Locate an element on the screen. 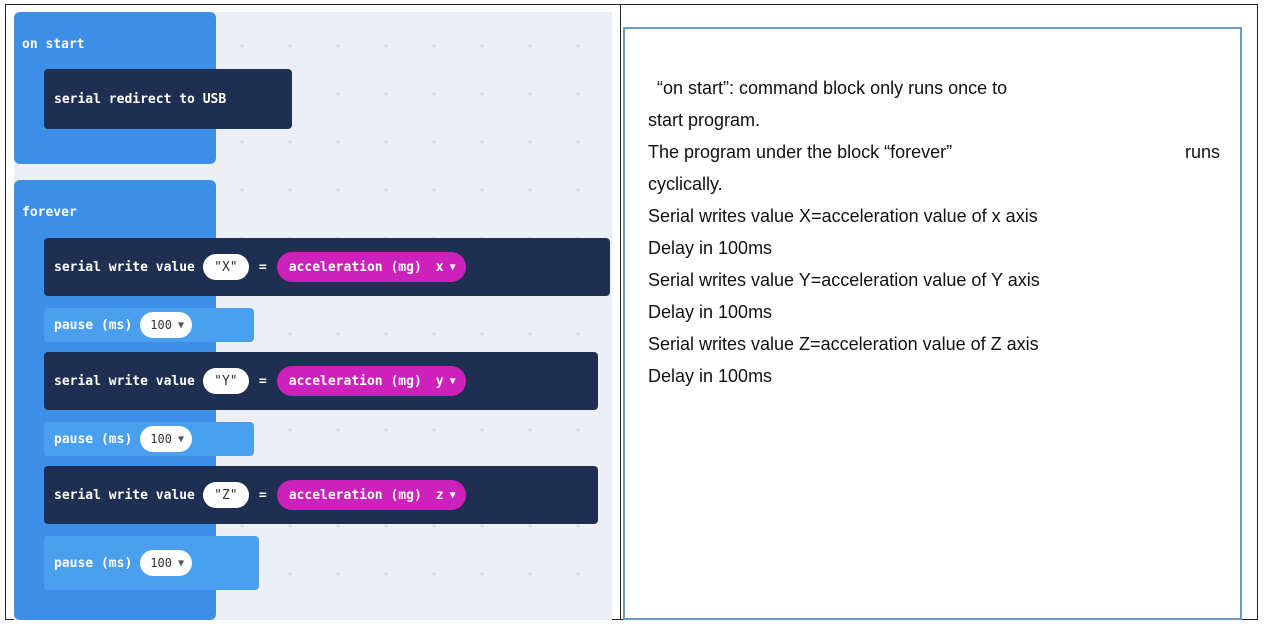 Image resolution: width=1265 pixels, height=624 pixels. name-y-input: "Y" is located at coordinates (225, 381).